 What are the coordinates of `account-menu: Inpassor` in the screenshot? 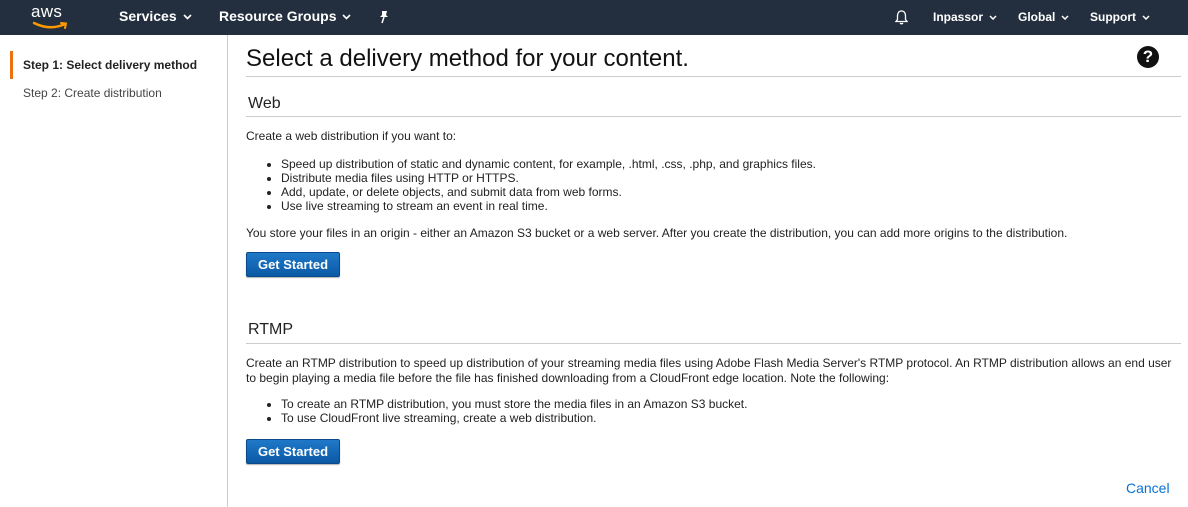 It's located at (965, 17).